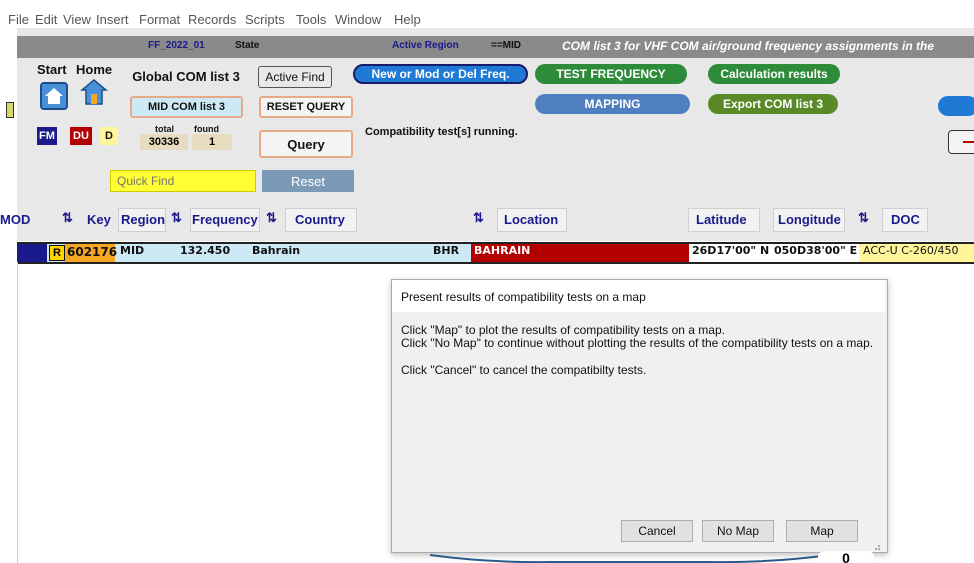 The image size is (974, 563). I want to click on home-label: Home, so click(94, 69).